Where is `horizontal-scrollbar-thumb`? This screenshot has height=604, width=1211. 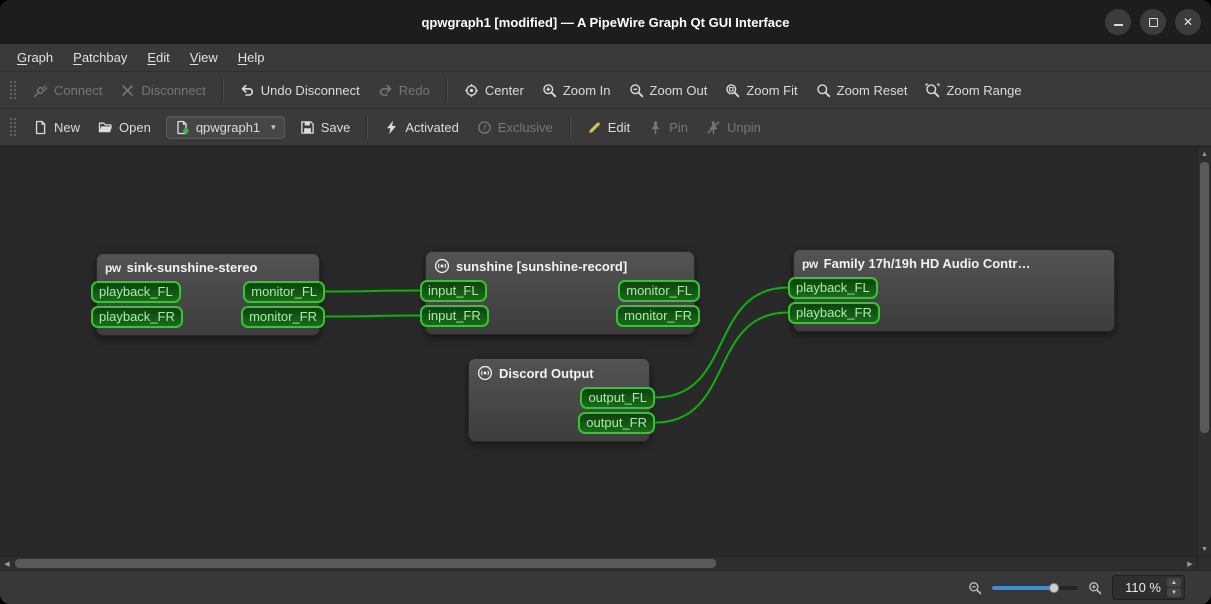
horizontal-scrollbar-thumb is located at coordinates (366, 563).